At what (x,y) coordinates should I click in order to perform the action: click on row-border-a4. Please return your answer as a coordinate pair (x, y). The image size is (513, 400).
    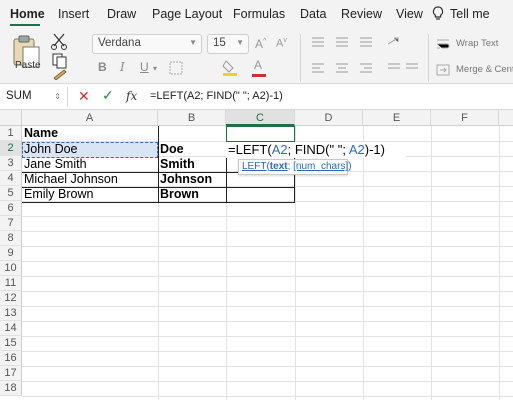
    Looking at the image, I should click on (90, 180).